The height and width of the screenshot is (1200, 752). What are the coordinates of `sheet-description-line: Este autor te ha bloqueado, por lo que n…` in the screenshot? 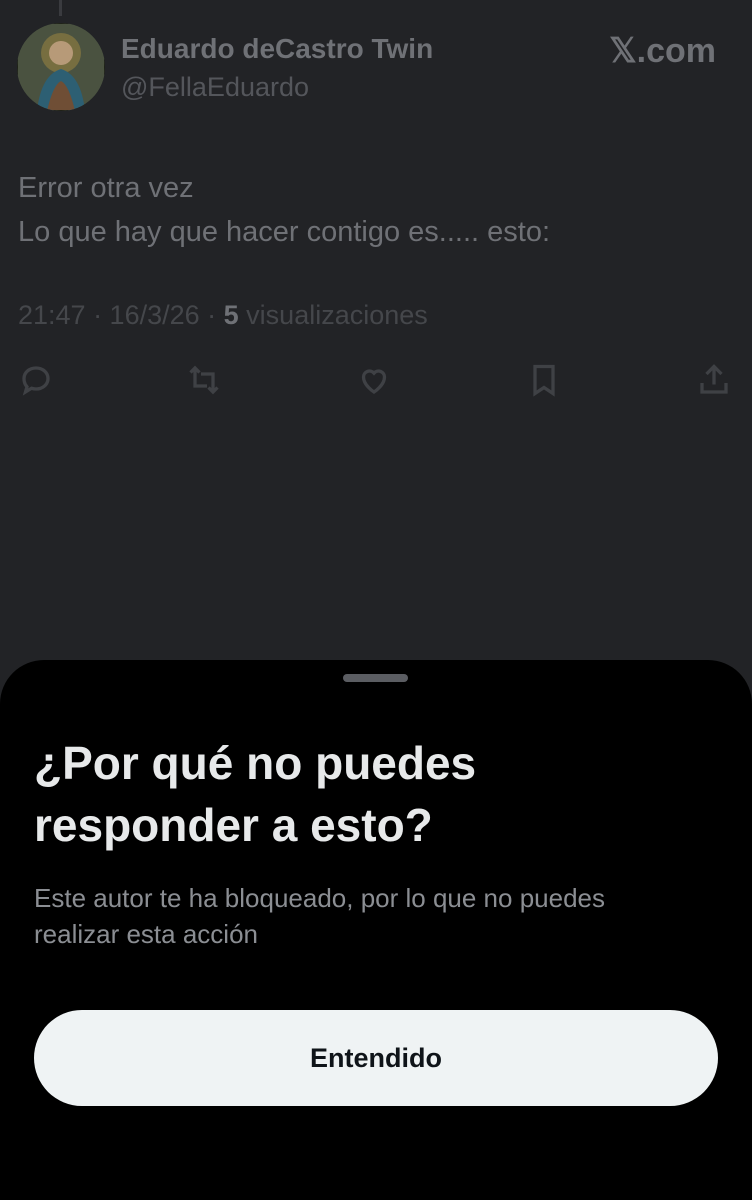 It's located at (319, 898).